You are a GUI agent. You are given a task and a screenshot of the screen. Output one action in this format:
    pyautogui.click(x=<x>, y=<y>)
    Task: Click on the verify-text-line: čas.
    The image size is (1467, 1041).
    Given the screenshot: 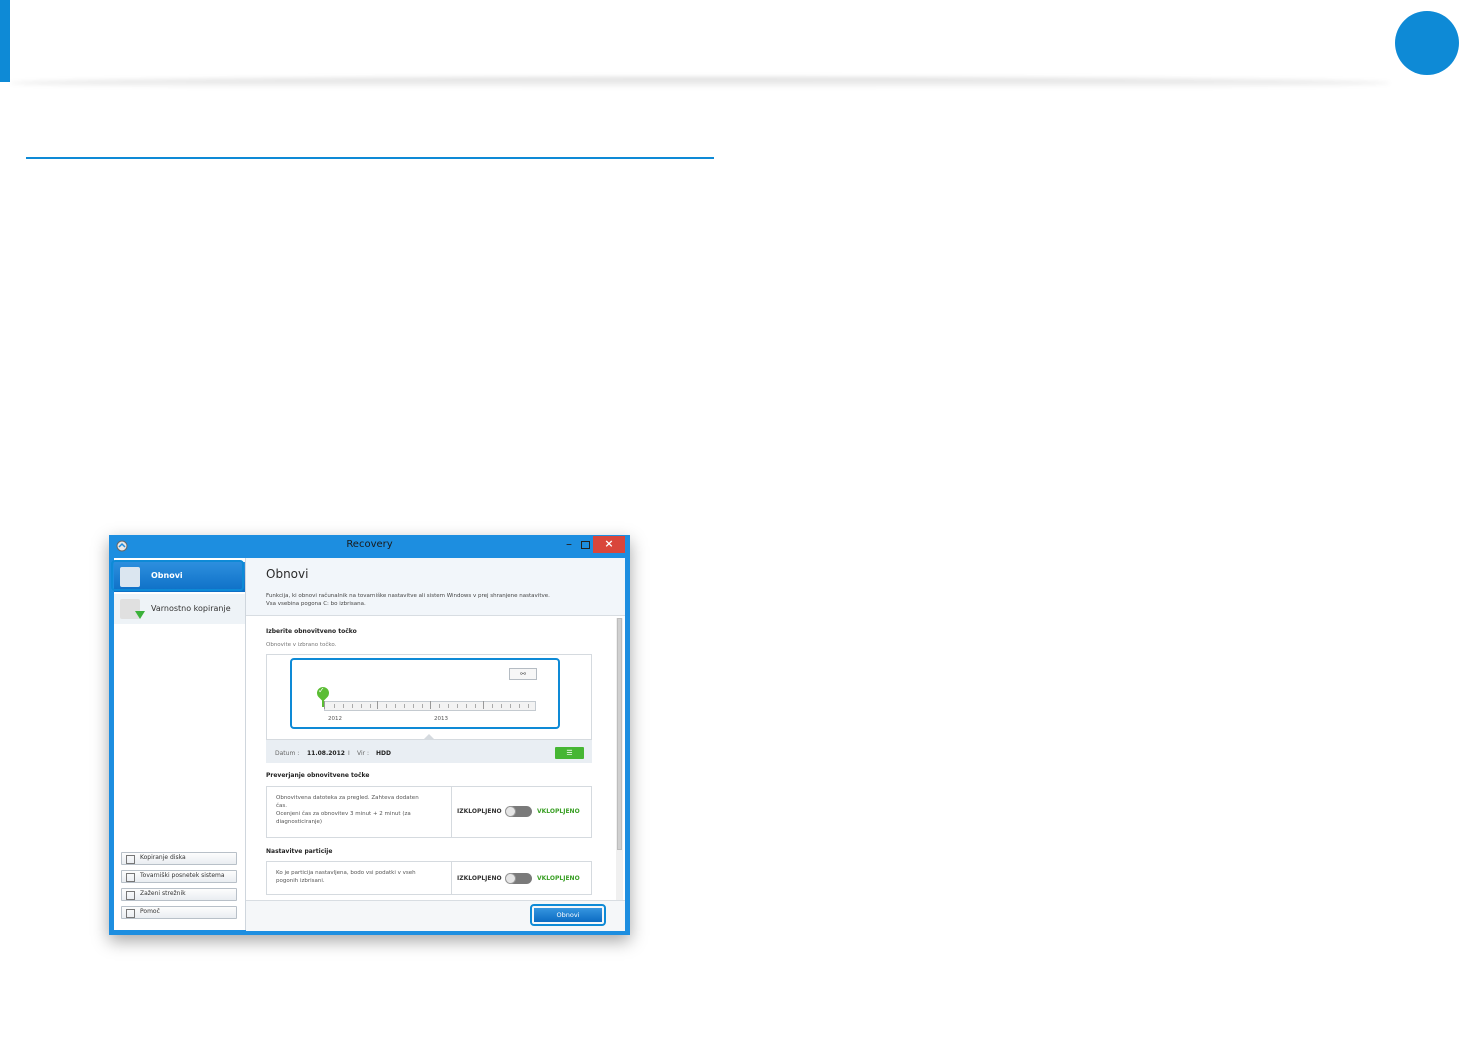 What is the action you would take?
    pyautogui.click(x=282, y=806)
    